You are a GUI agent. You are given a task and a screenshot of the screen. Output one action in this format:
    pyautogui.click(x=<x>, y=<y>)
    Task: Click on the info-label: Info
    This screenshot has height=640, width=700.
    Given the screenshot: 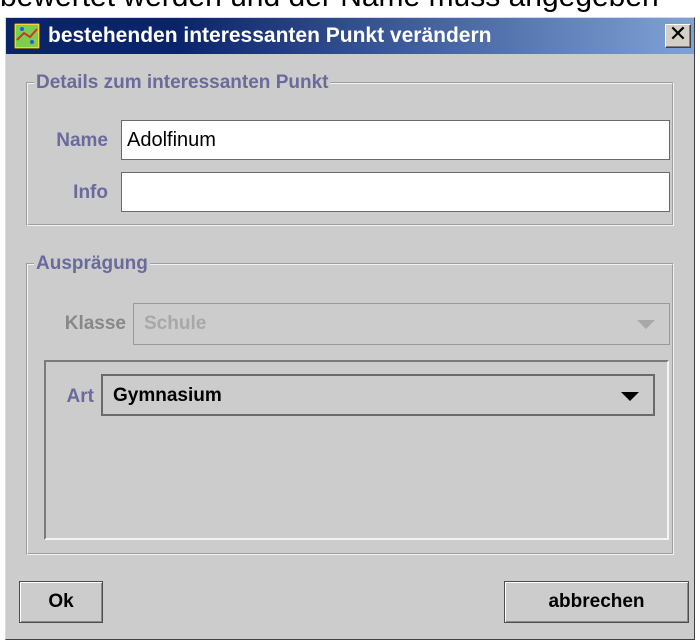 What is the action you would take?
    pyautogui.click(x=90, y=192)
    